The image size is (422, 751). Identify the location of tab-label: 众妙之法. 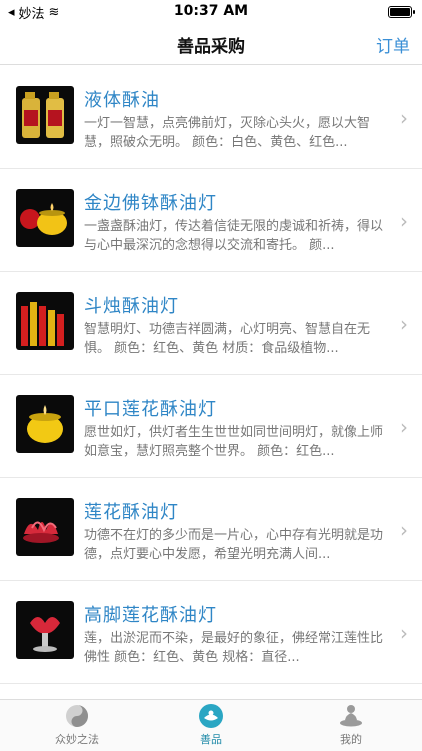
(77, 739).